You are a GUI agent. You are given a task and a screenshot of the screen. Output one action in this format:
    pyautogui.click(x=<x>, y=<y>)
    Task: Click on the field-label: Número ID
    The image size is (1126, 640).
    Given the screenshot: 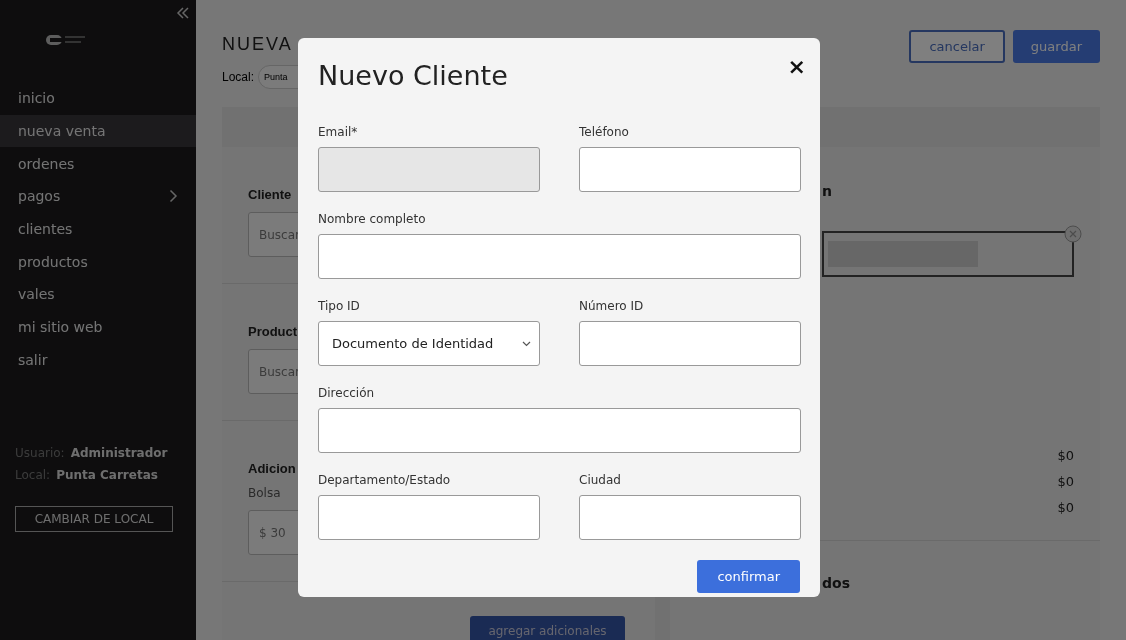 What is the action you would take?
    pyautogui.click(x=612, y=306)
    